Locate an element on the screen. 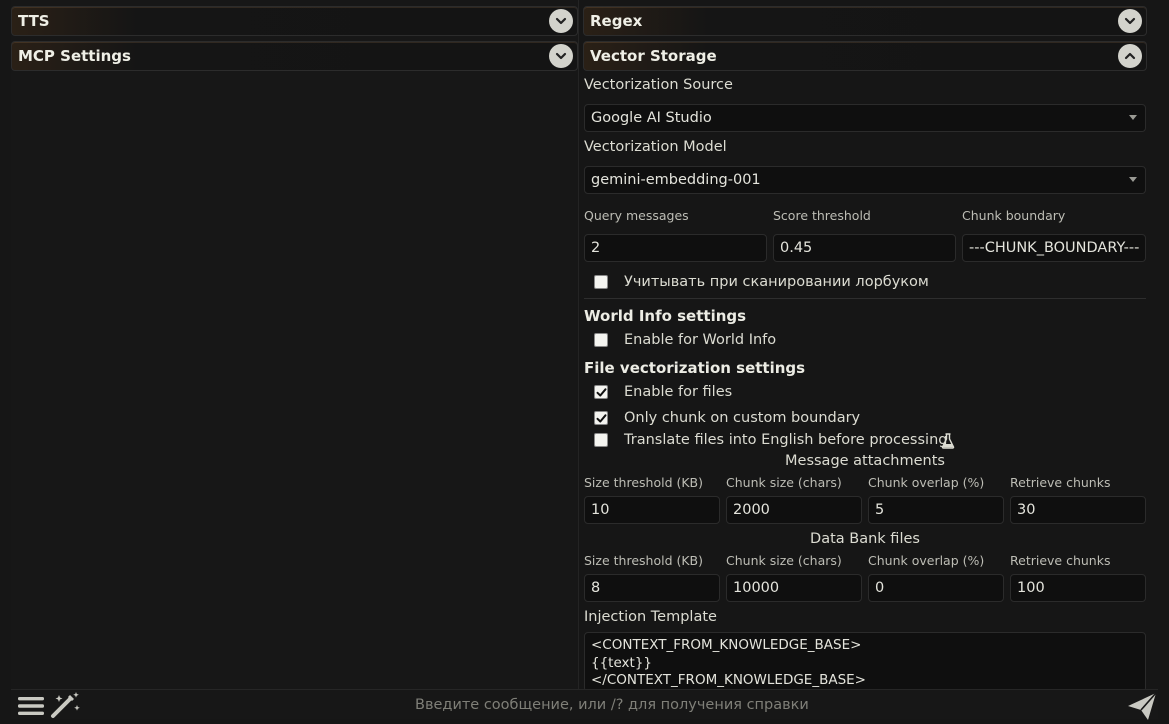 The width and height of the screenshot is (1169, 724). ma-chunk-size-input: 2000 is located at coordinates (794, 510).